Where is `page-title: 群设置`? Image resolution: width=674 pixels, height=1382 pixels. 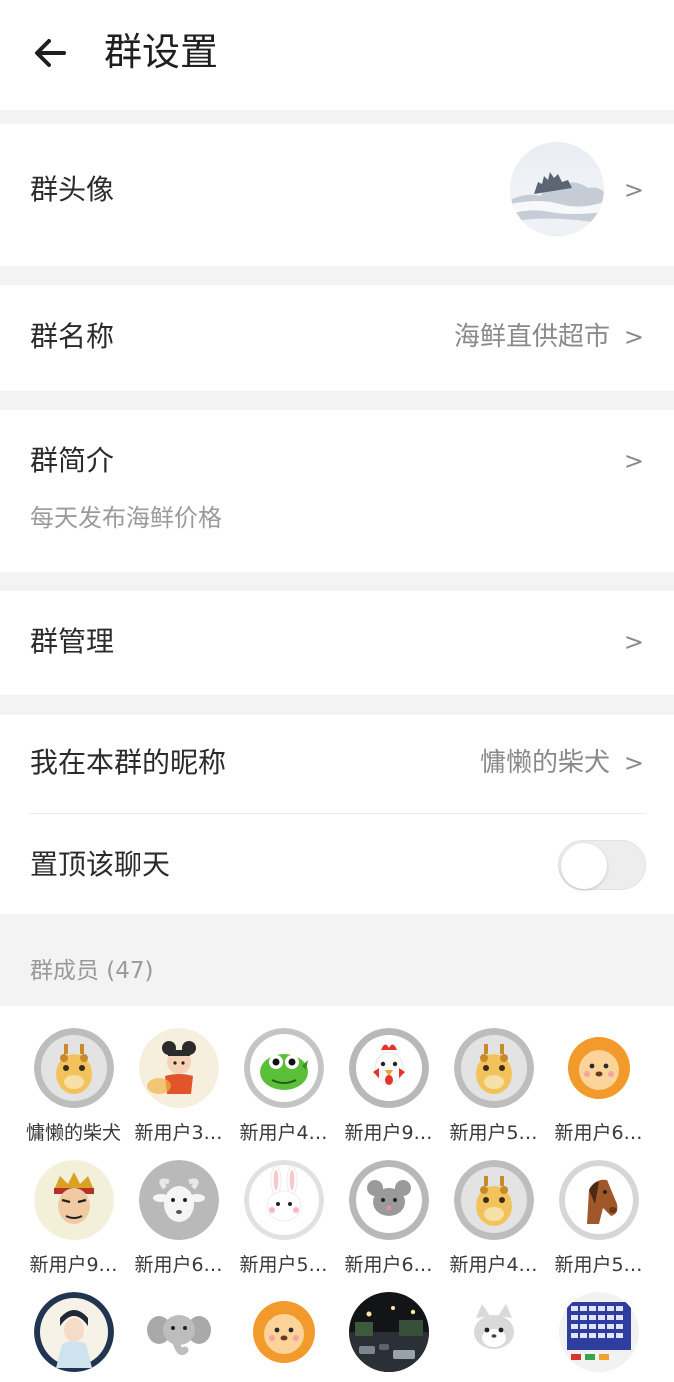
page-title: 群设置 is located at coordinates (161, 52).